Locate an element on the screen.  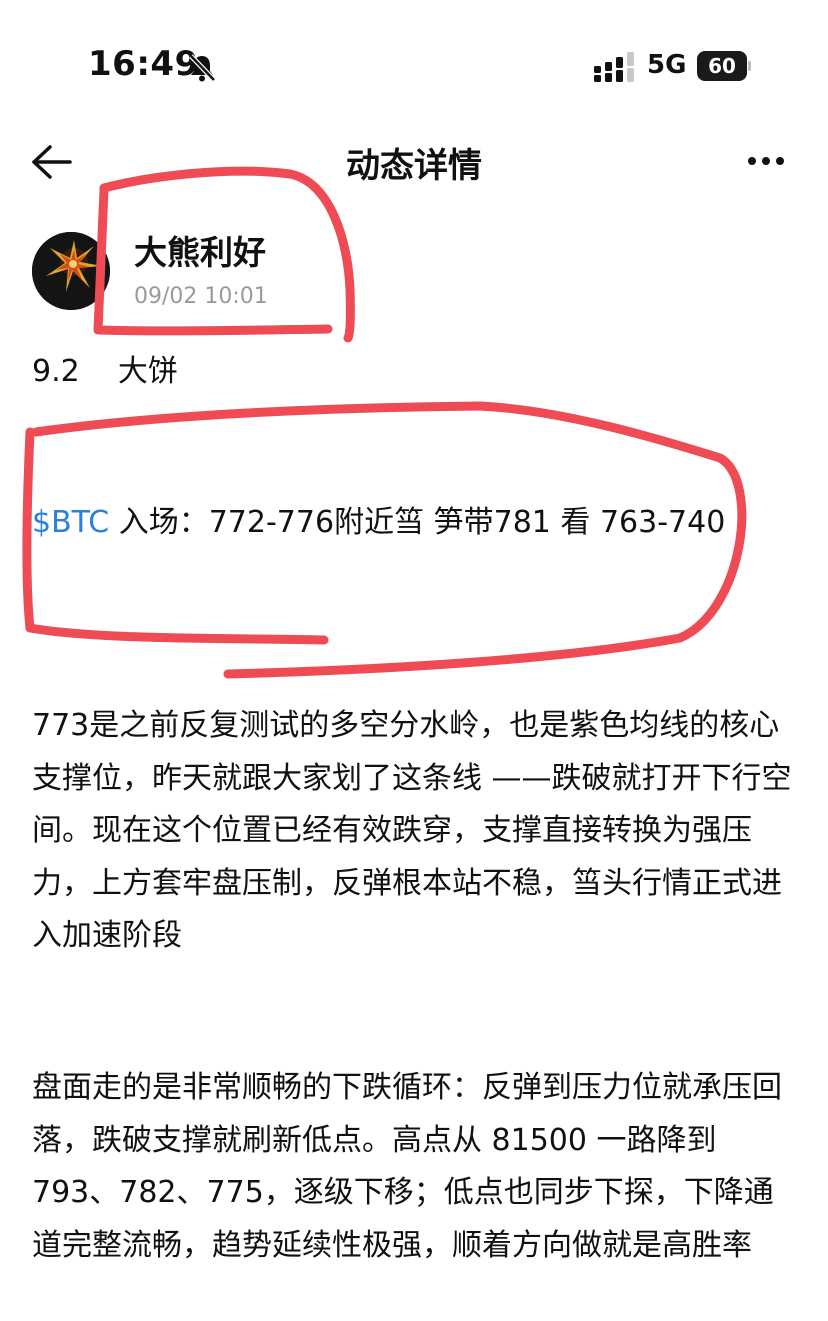
ticker-link: $BTC is located at coordinates (70, 522).